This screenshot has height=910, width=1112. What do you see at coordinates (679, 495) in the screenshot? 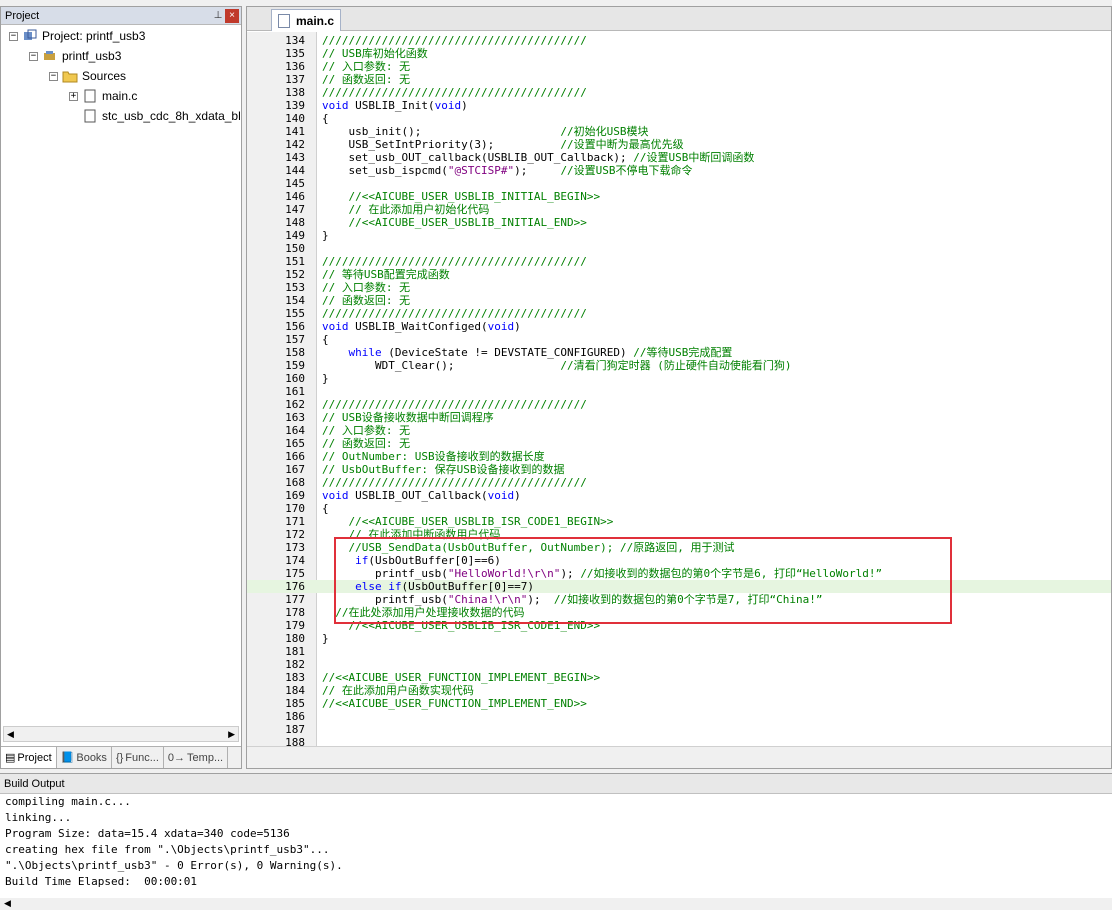
I see `code-line: 169 void USBLIB_OUT_Callback(void)` at bounding box center [679, 495].